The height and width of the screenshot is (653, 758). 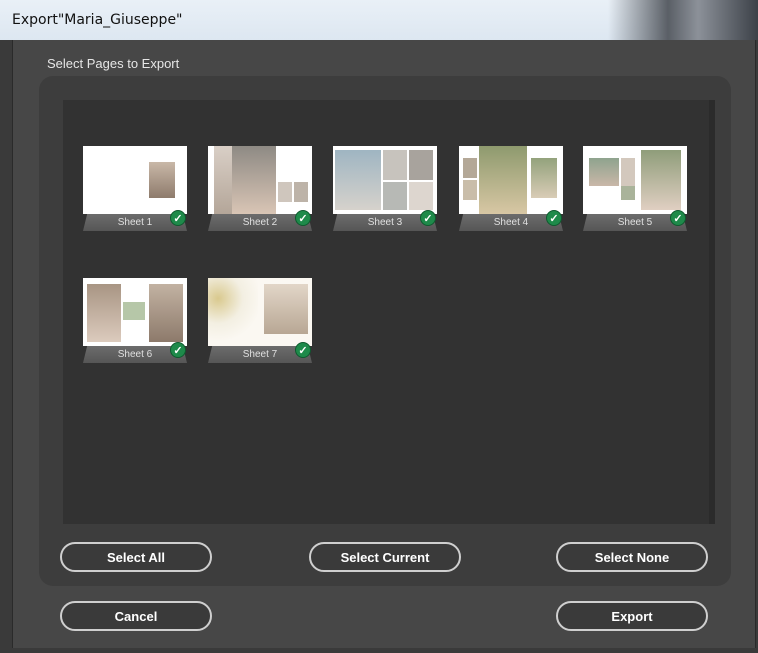 I want to click on export-button: Export, so click(x=632, y=616).